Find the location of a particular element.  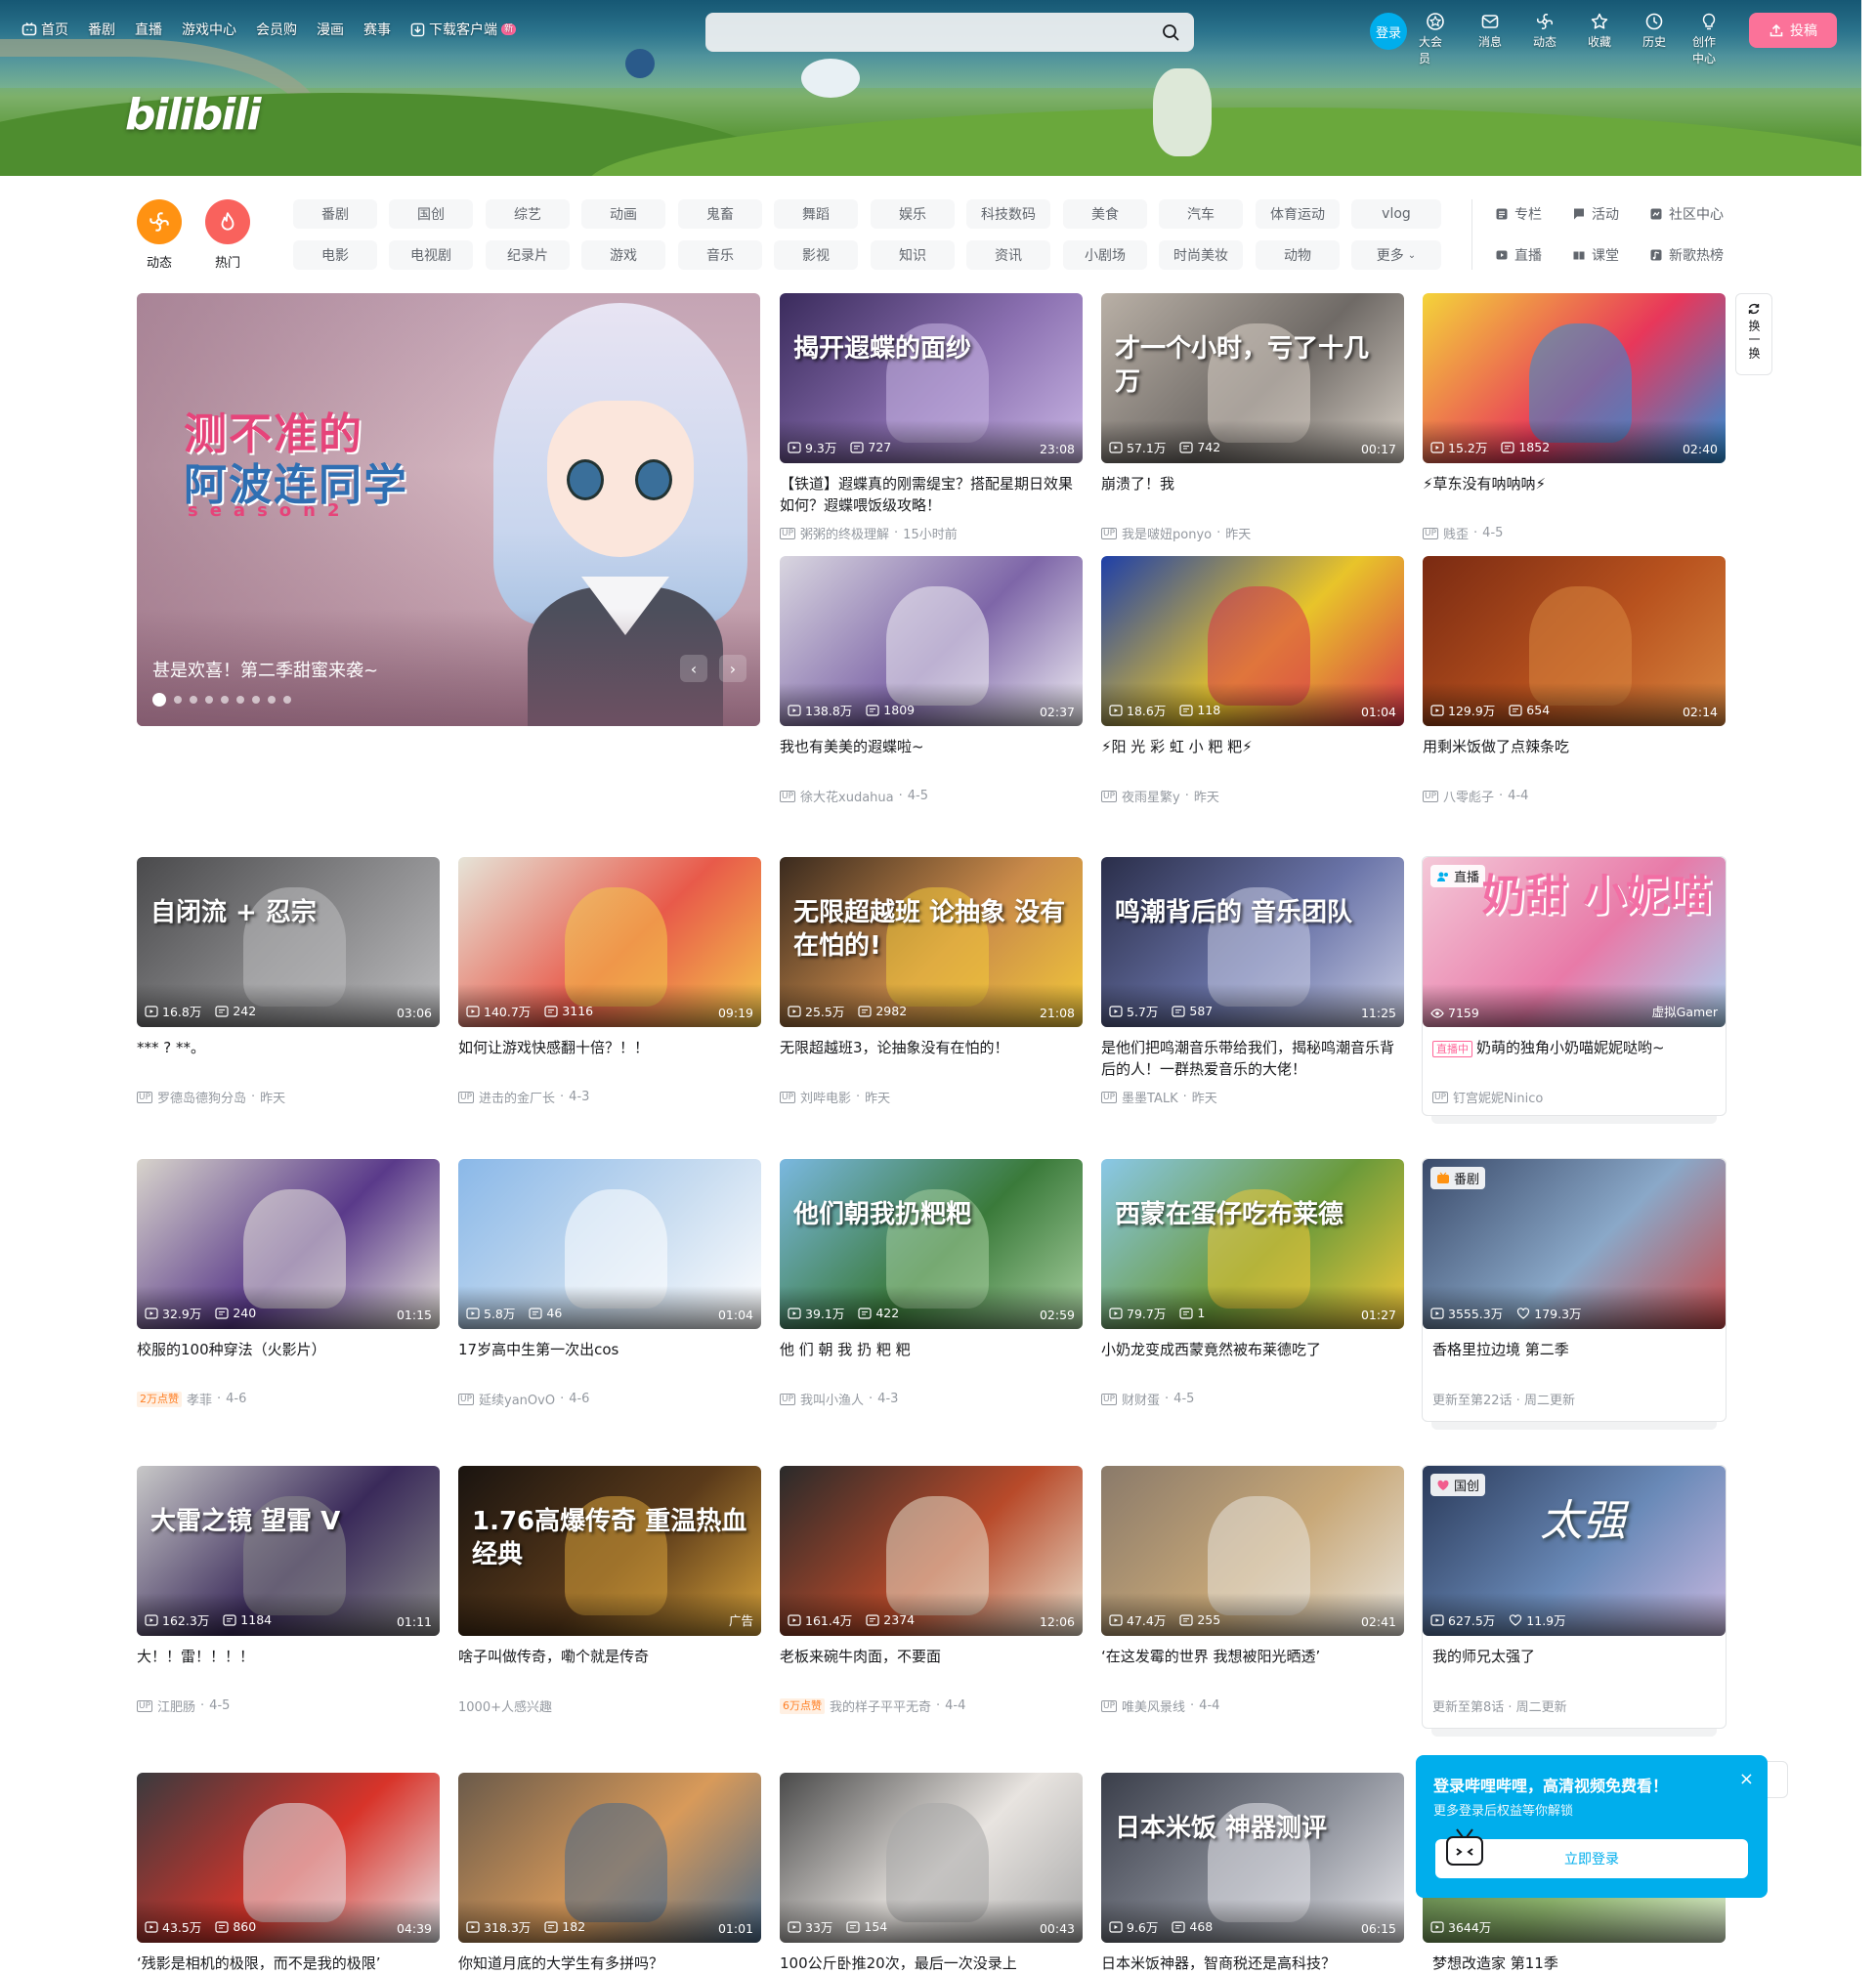

nav-creator-center: 创作中心 is located at coordinates (1709, 39).